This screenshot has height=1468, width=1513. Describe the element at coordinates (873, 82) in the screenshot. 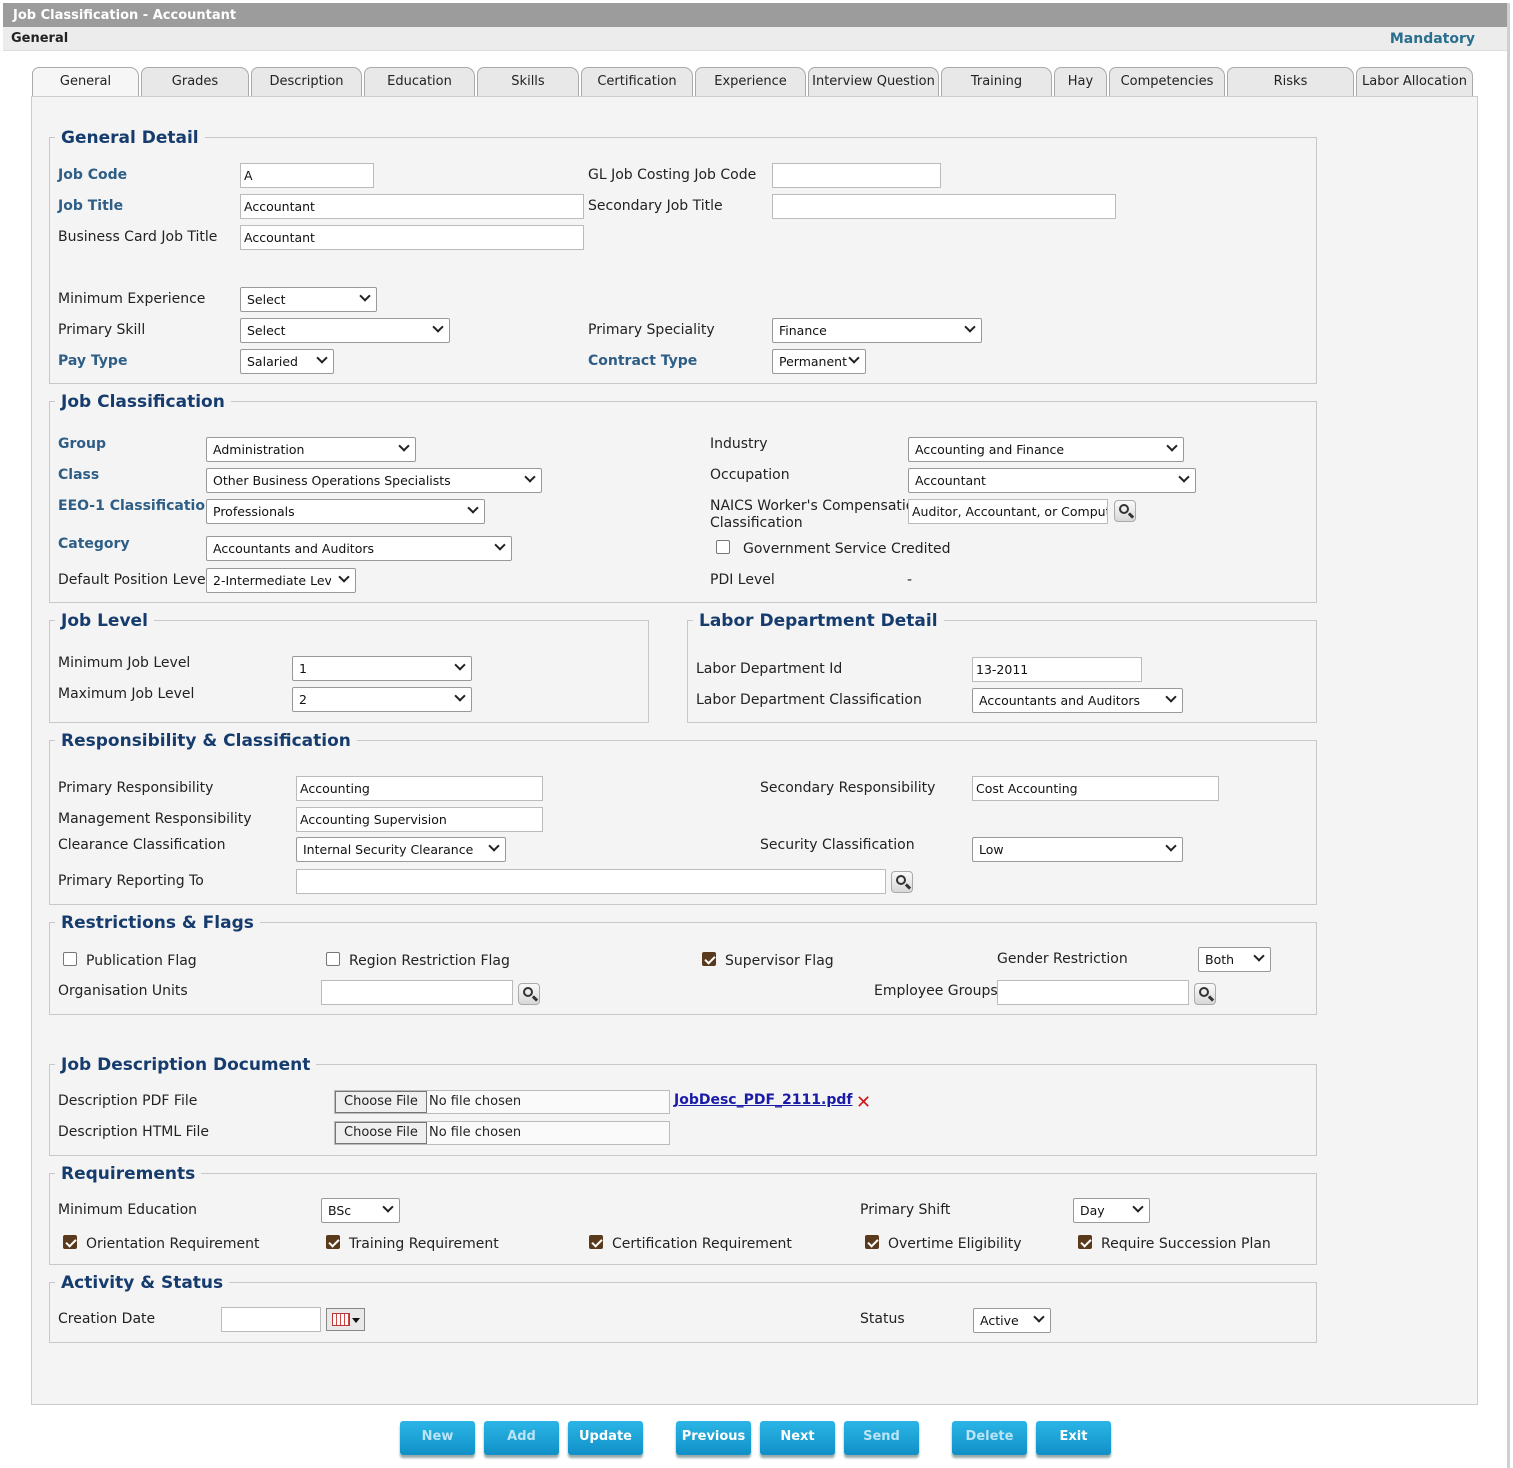

I see `tab-interview-question: Interview Question` at that location.